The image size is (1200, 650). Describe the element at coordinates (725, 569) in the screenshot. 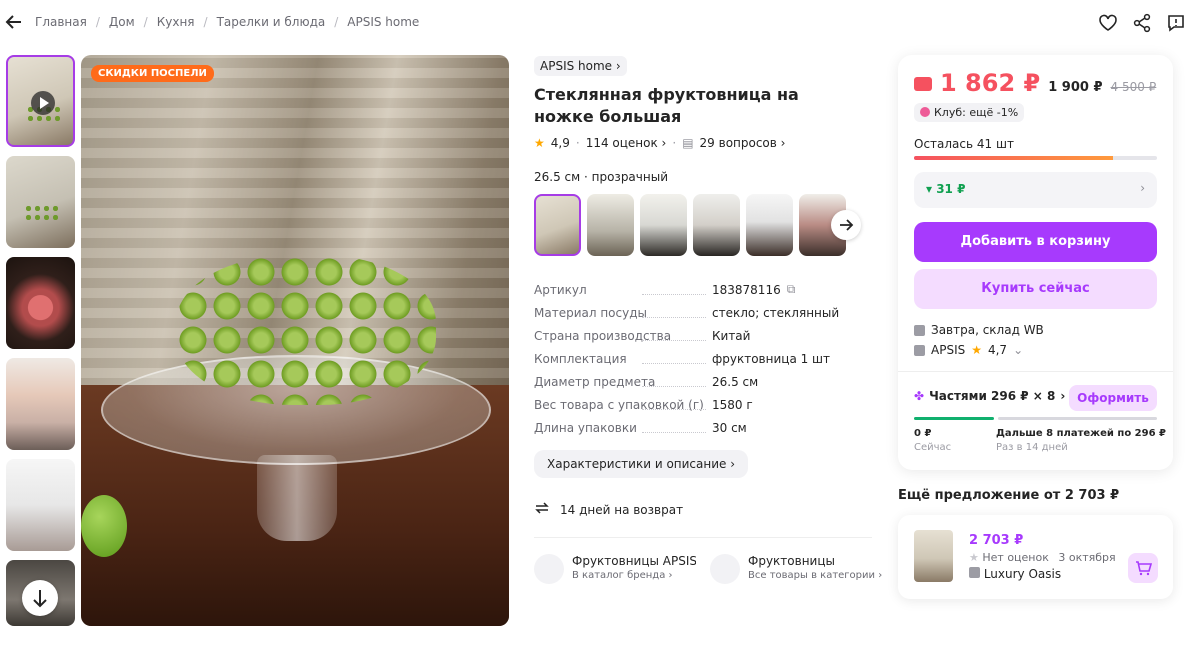

I see `layers-icon` at that location.